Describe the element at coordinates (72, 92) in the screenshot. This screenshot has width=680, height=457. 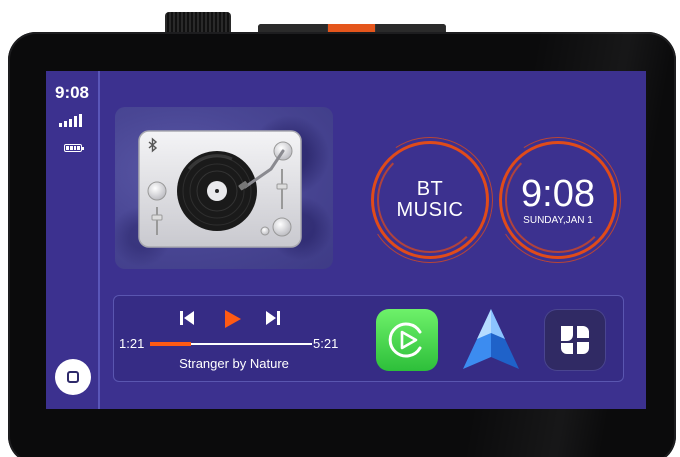
I see `status-clock: 9:08` at that location.